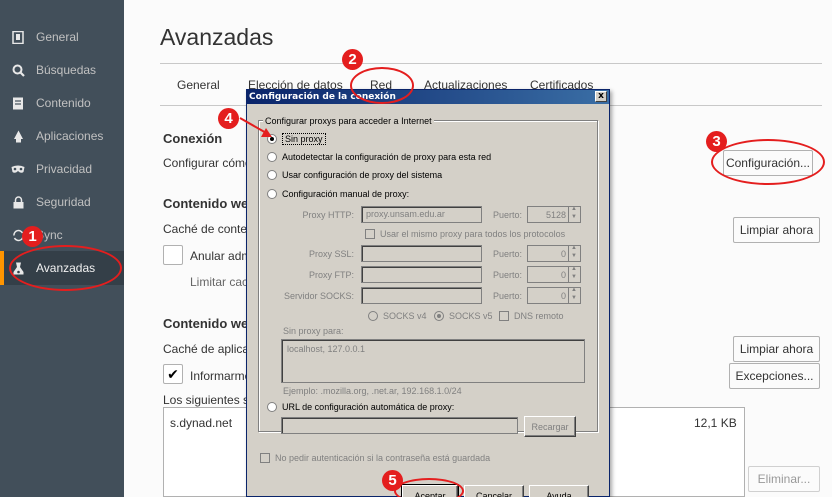  What do you see at coordinates (18, 169) in the screenshot?
I see `privacy-mask-icon` at bounding box center [18, 169].